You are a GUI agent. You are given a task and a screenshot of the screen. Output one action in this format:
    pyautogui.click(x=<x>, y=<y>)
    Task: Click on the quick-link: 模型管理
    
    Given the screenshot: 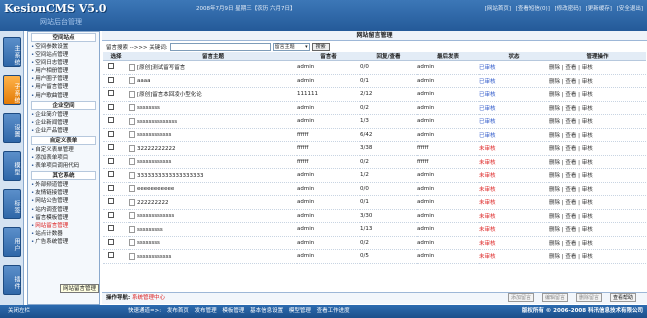 What is the action you would take?
    pyautogui.click(x=300, y=311)
    